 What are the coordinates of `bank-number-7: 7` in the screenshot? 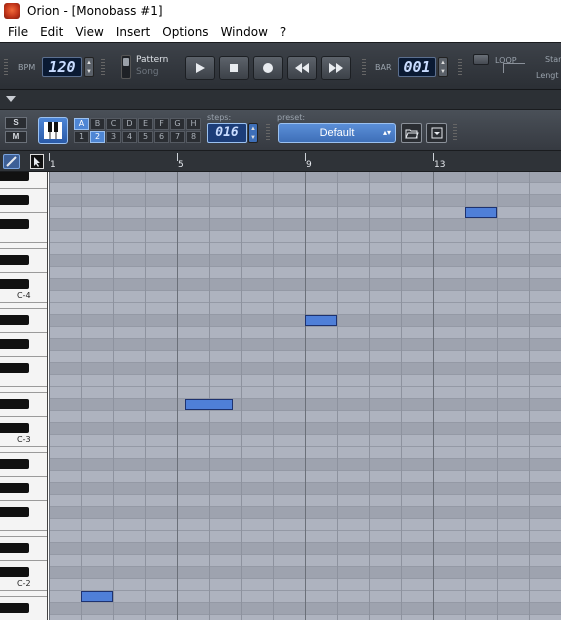 It's located at (177, 137).